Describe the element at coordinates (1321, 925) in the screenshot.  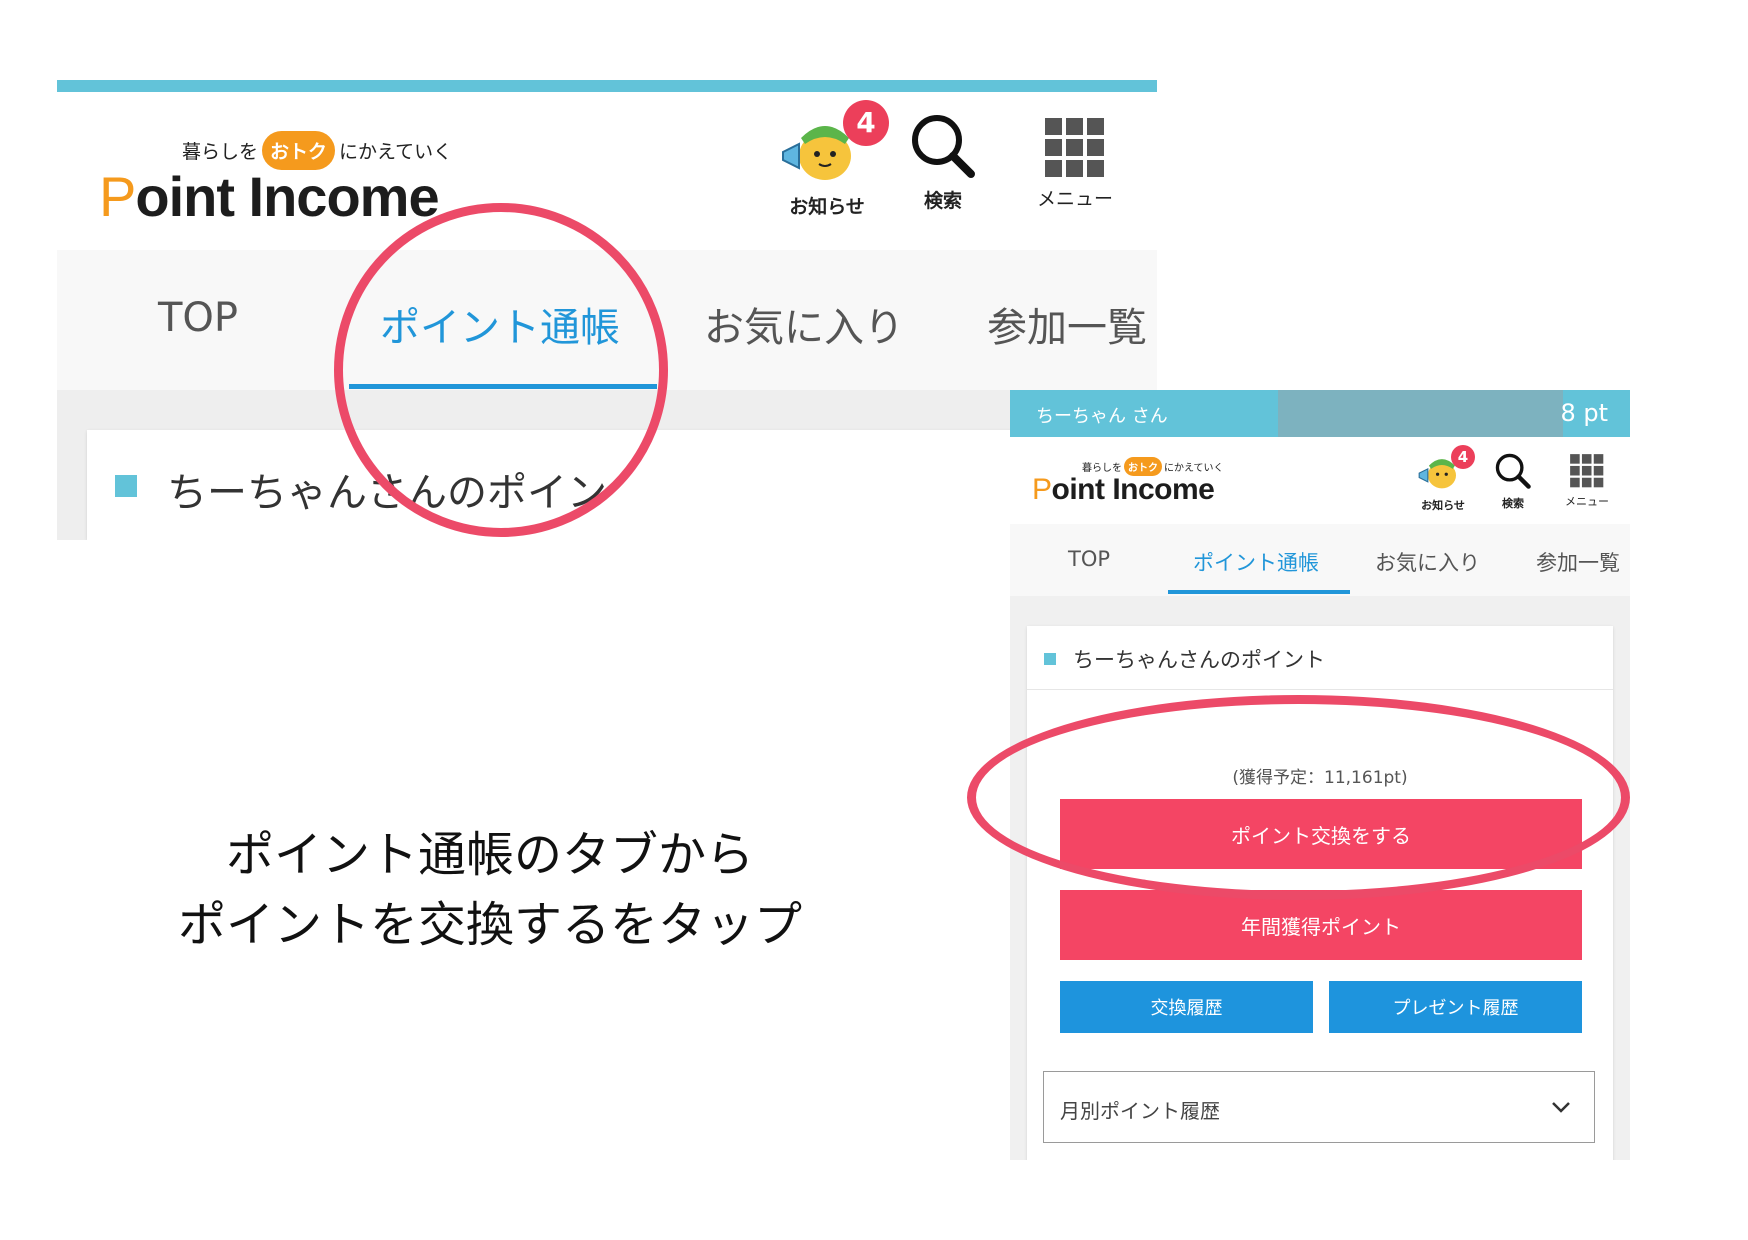
I see `annual-points-button: 年間獲得ポイント` at that location.